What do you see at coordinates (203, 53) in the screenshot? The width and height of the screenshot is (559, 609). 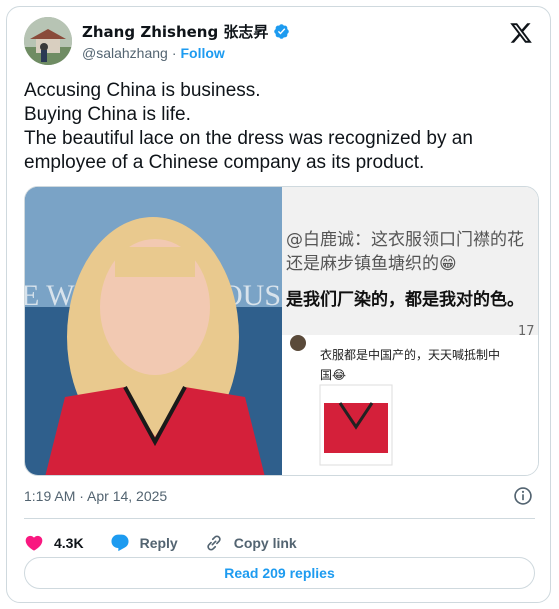 I see `follow-button: Follow` at bounding box center [203, 53].